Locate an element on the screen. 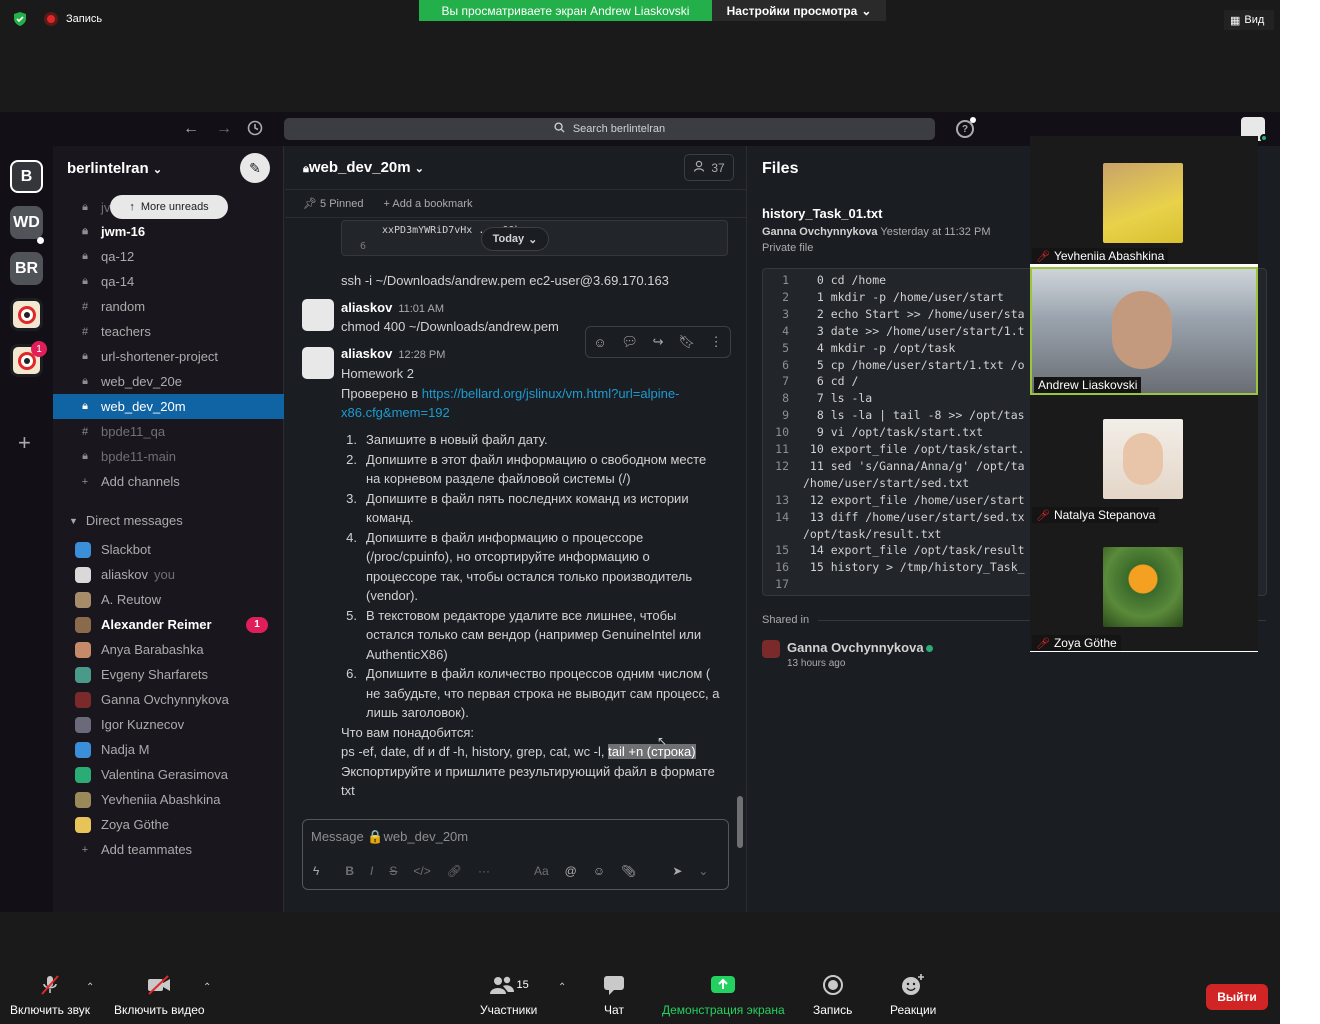 This screenshot has height=1024, width=1320. date-divider-button: Today ⌄ is located at coordinates (515, 239).